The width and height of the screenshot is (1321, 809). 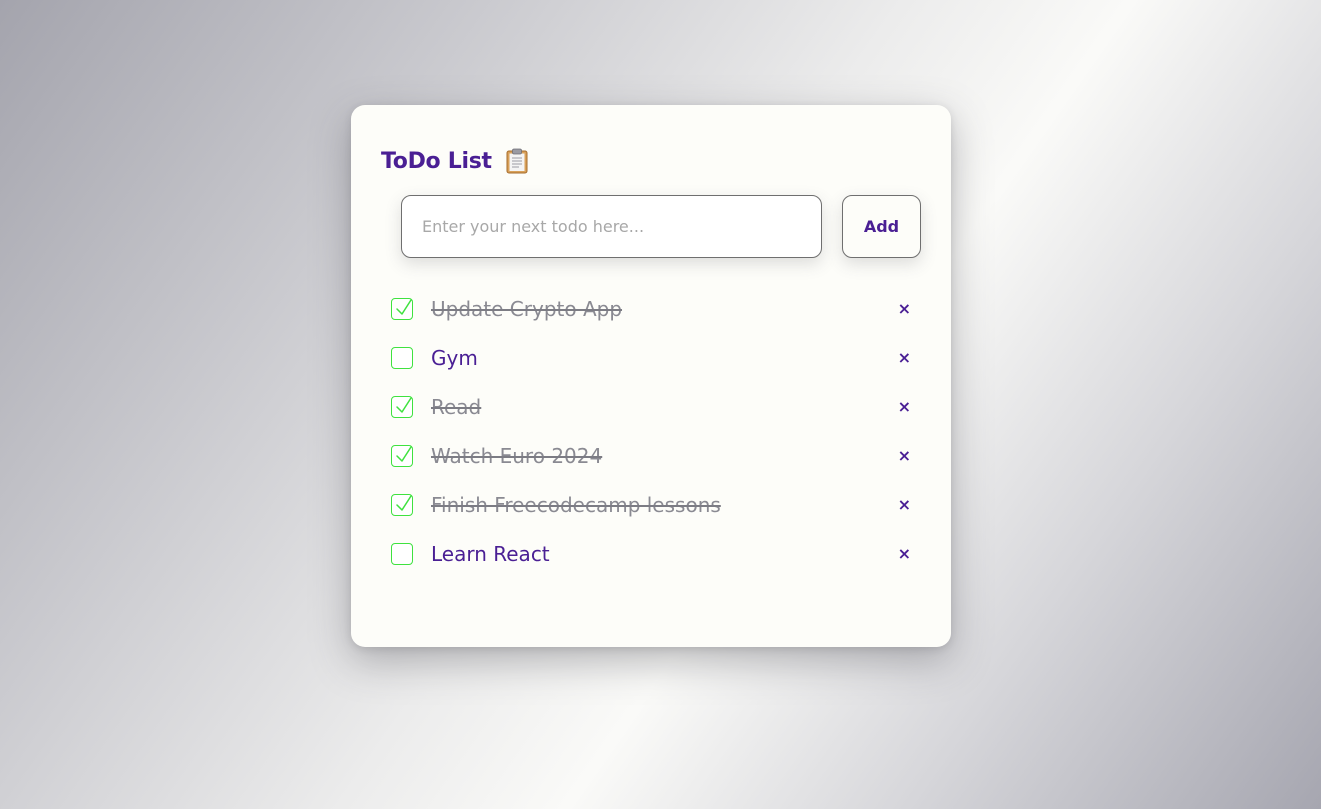 I want to click on todo-item: Gym ×, so click(x=656, y=357).